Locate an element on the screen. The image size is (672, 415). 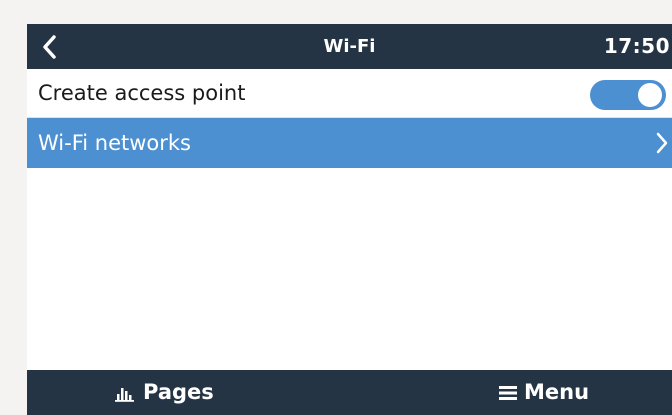
chevron-right-icon is located at coordinates (662, 143).